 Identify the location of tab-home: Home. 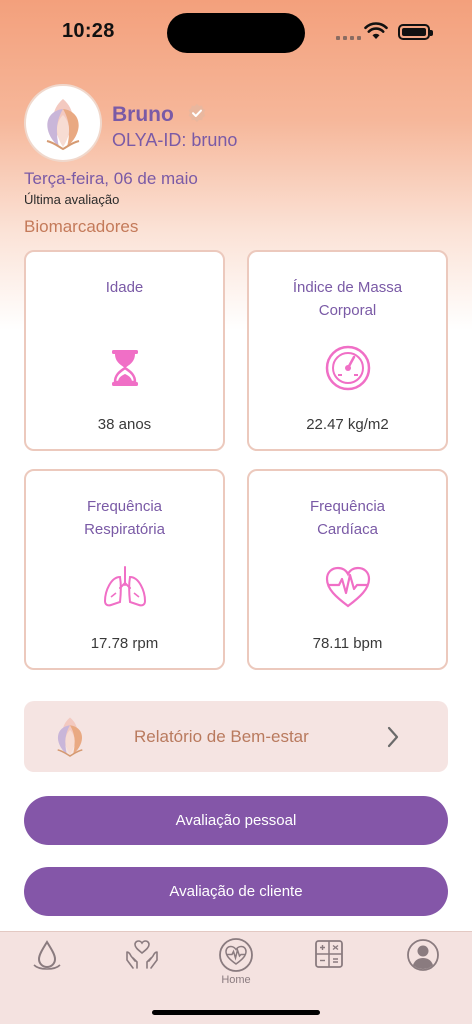
(236, 967).